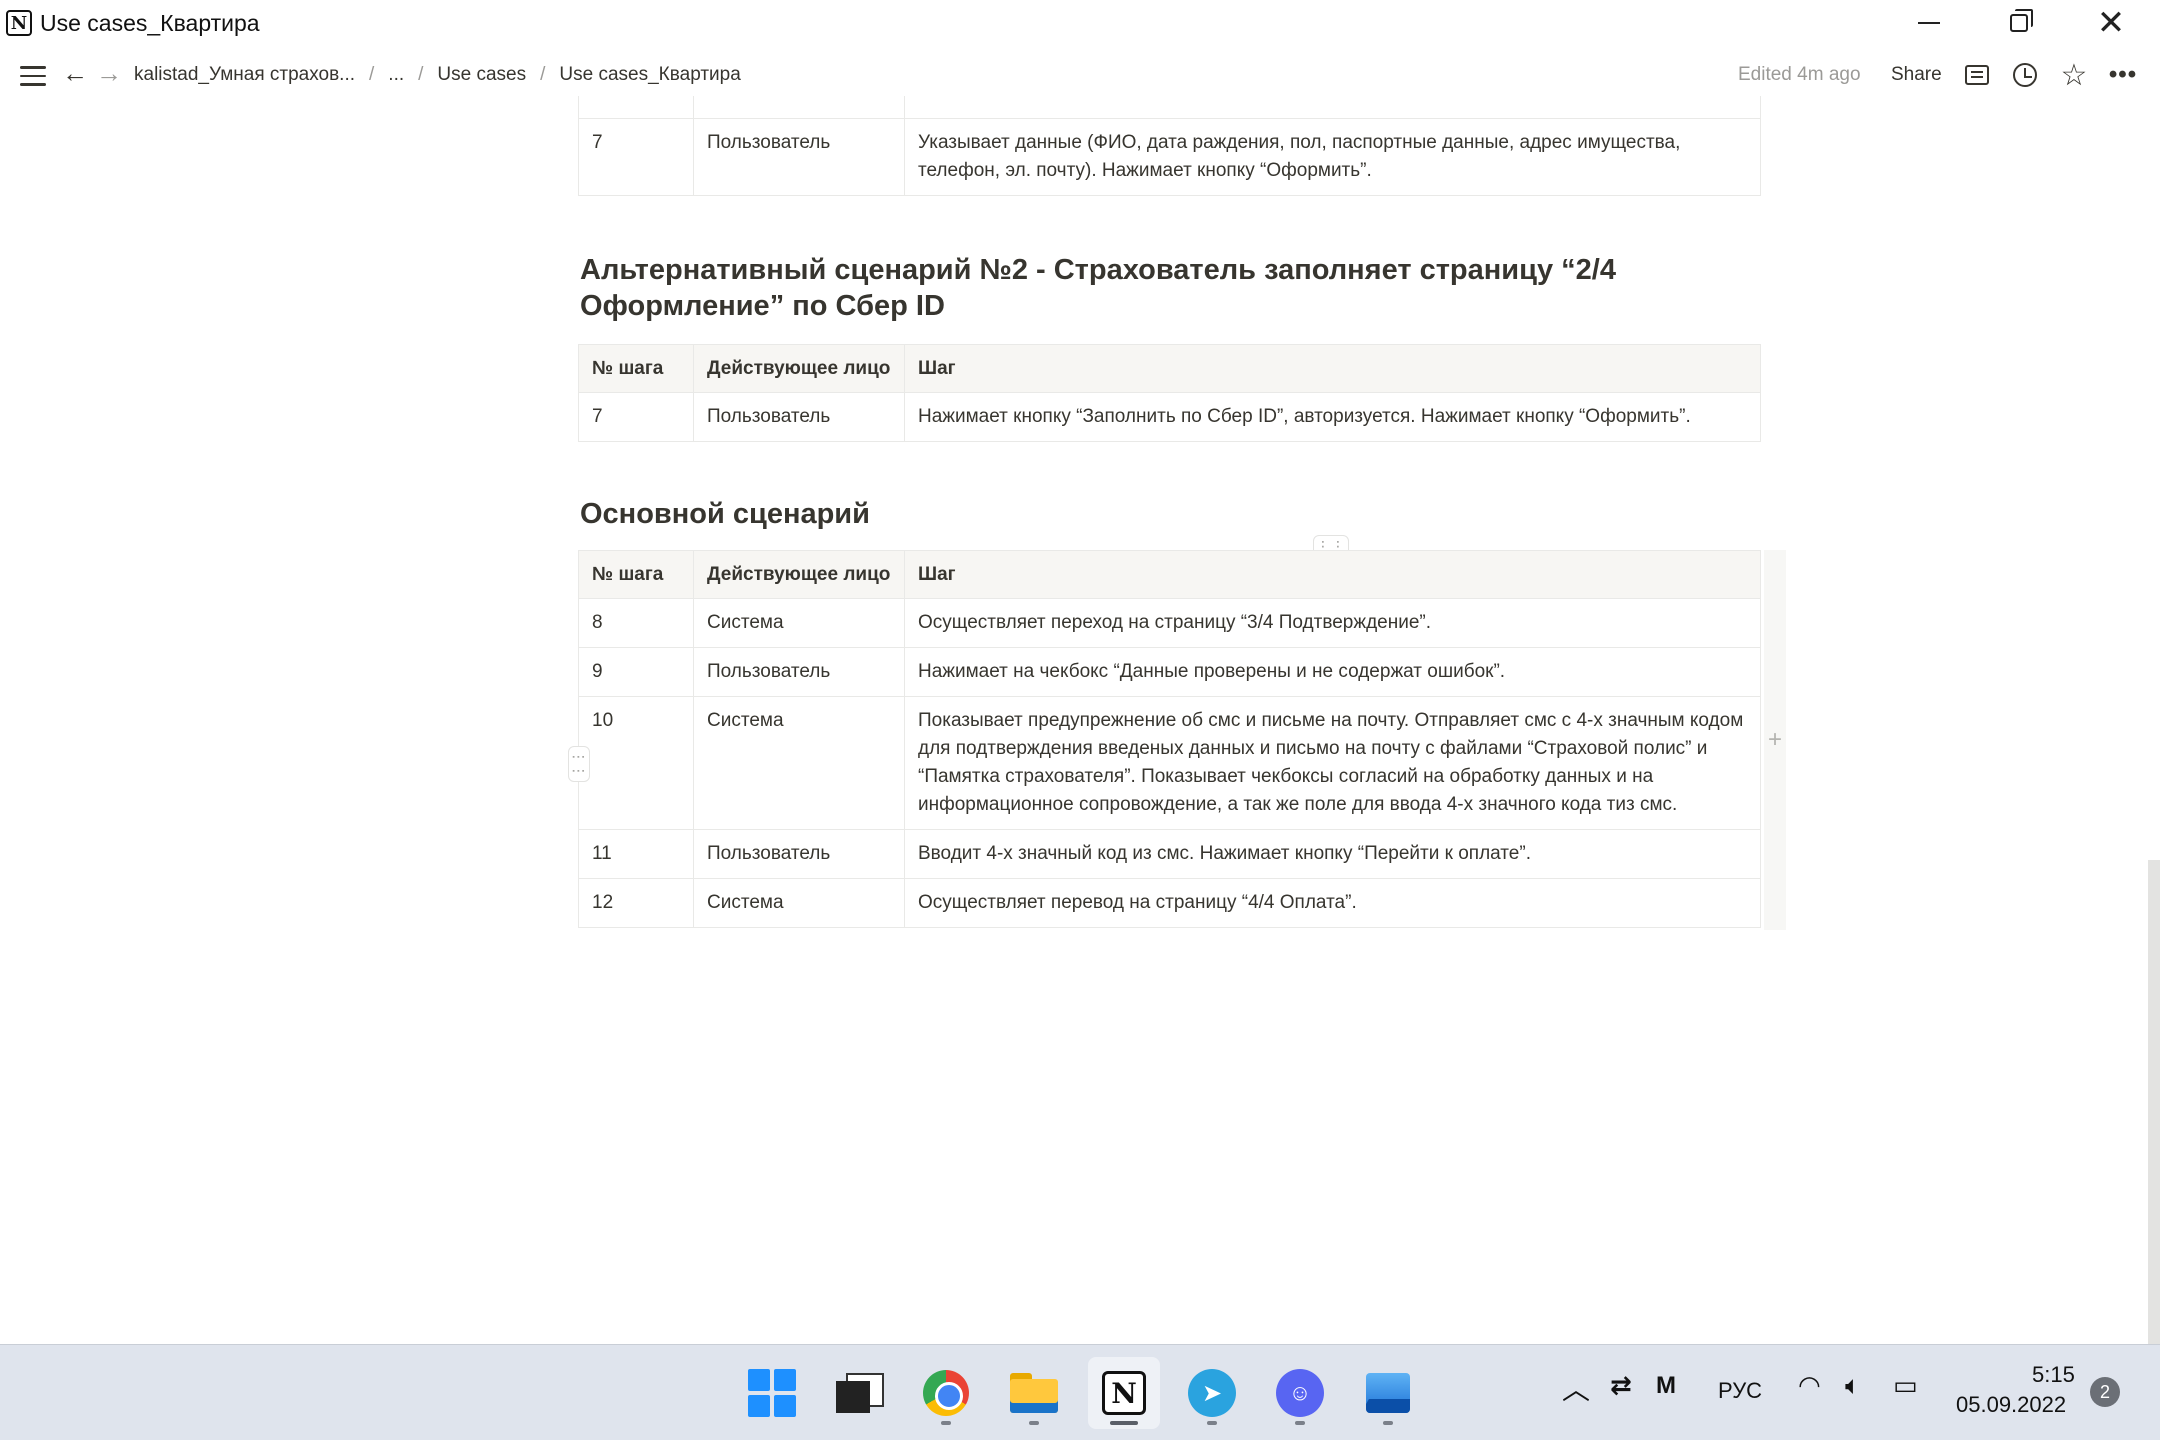 The width and height of the screenshot is (2160, 1440). I want to click on minimize-icon, so click(1929, 23).